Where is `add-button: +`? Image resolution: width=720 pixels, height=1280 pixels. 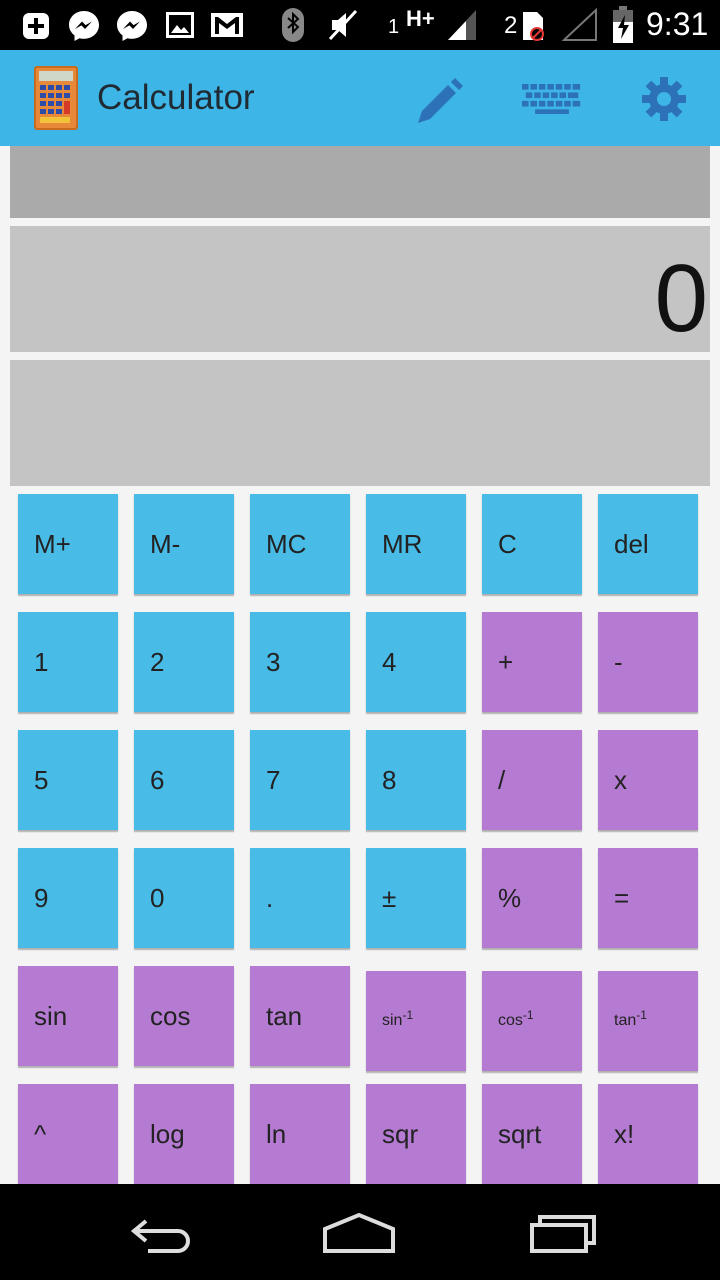 add-button: + is located at coordinates (532, 662).